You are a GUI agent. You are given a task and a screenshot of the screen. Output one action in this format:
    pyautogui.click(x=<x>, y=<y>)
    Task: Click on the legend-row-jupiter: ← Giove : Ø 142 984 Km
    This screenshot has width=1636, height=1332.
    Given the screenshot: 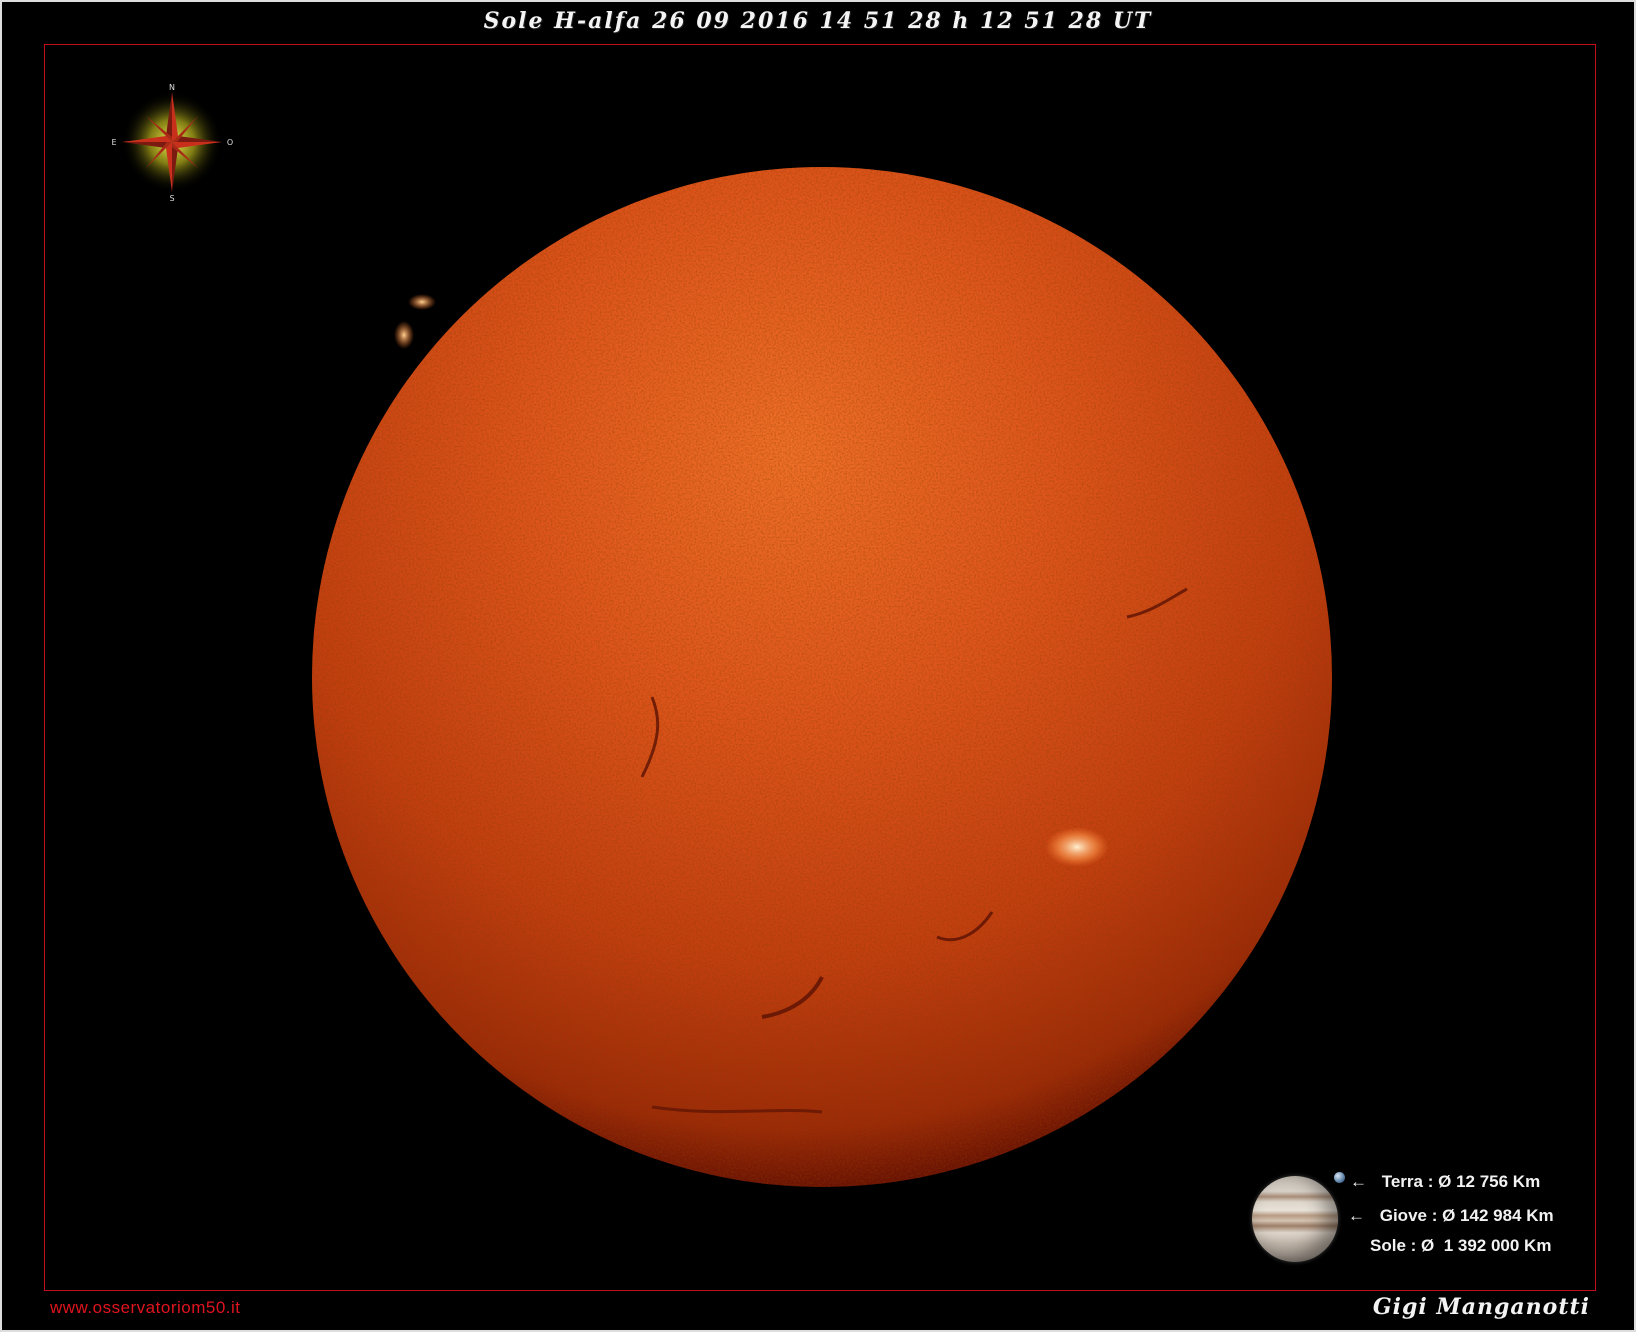 What is the action you would take?
    pyautogui.click(x=1451, y=1216)
    